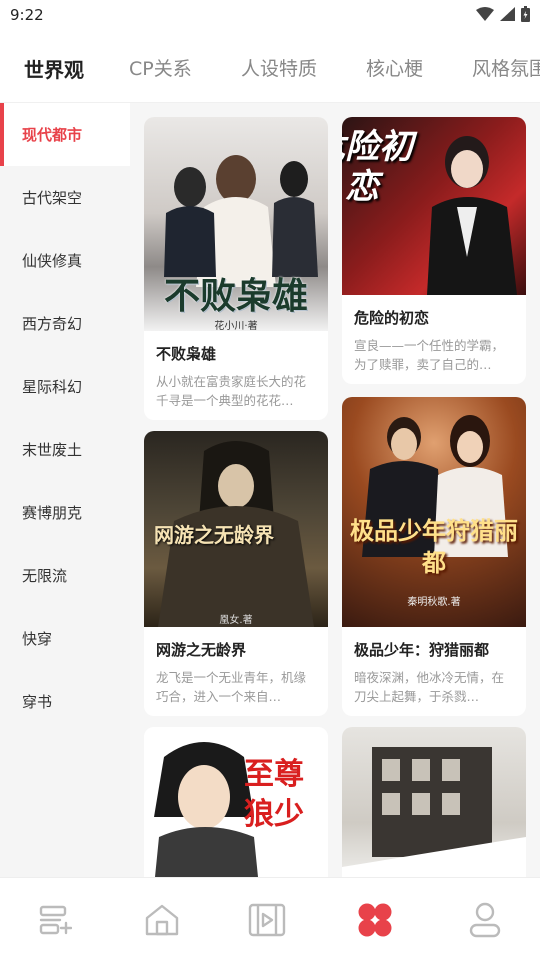 This screenshot has width=540, height=960. Describe the element at coordinates (434, 547) in the screenshot. I see `cover-title: 极品少年狩猎丽都` at that location.